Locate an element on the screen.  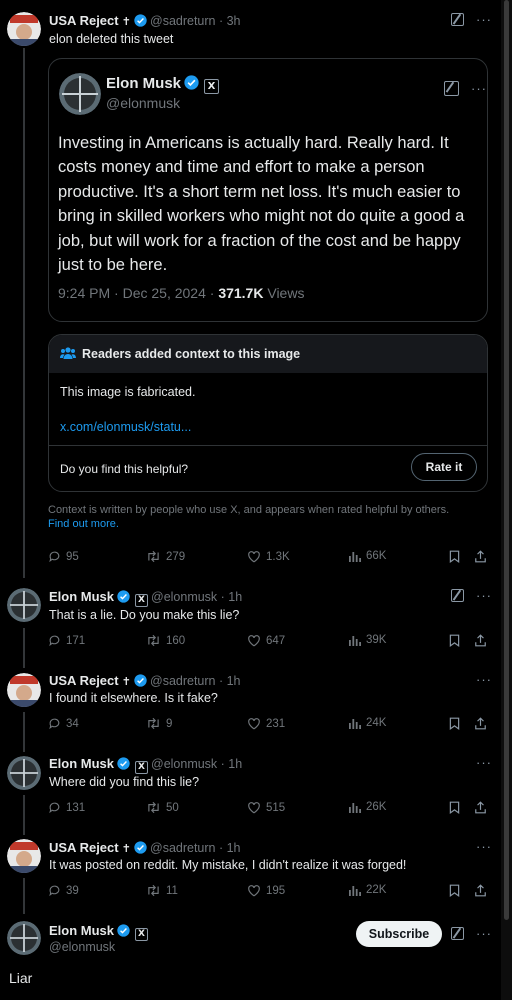
views-button: 39K is located at coordinates (367, 640).